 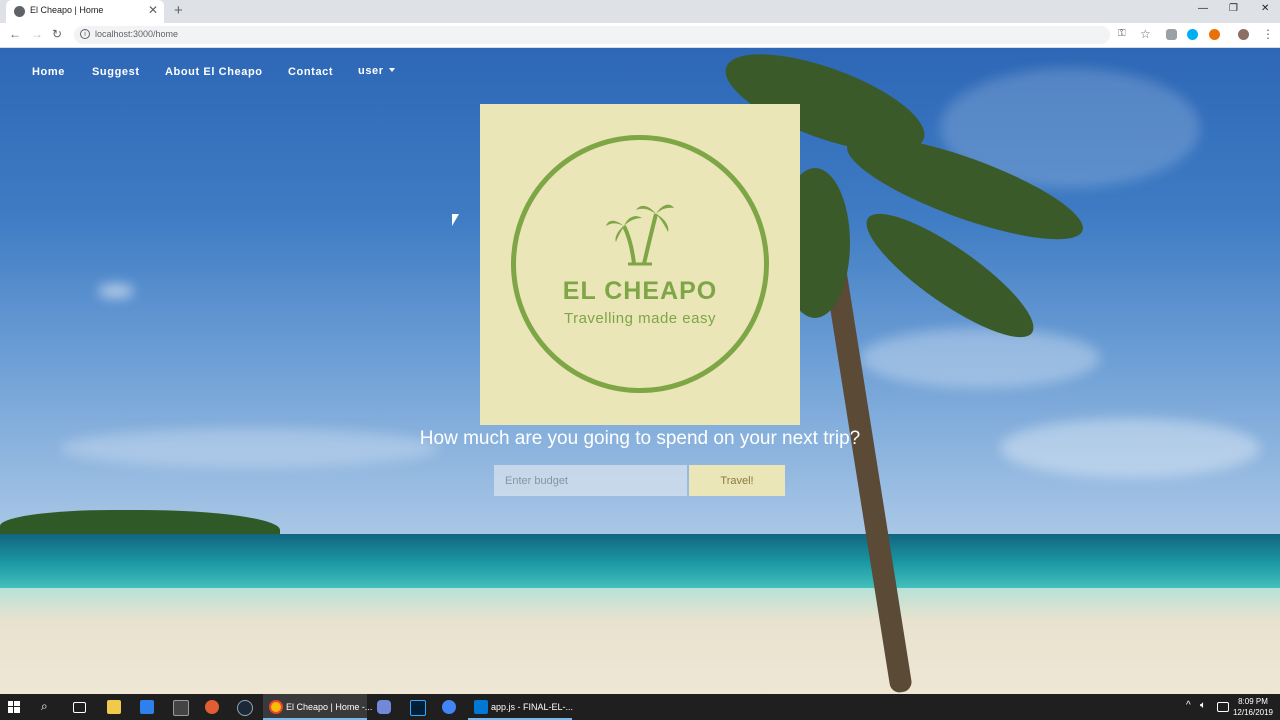 I want to click on menu-kebab-icon: ⋮, so click(x=1268, y=34).